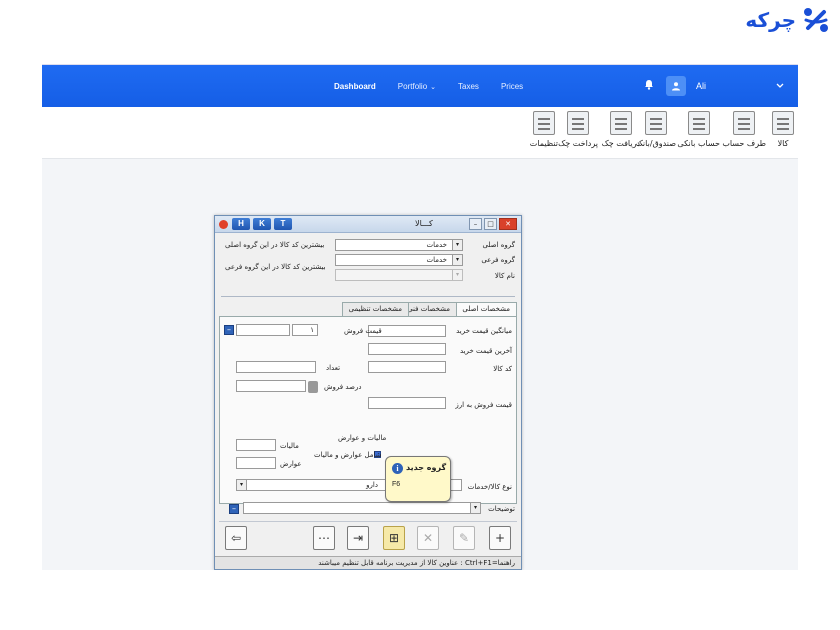  What do you see at coordinates (436, 260) in the screenshot?
I see `sub-group-value: خدمات` at bounding box center [436, 260].